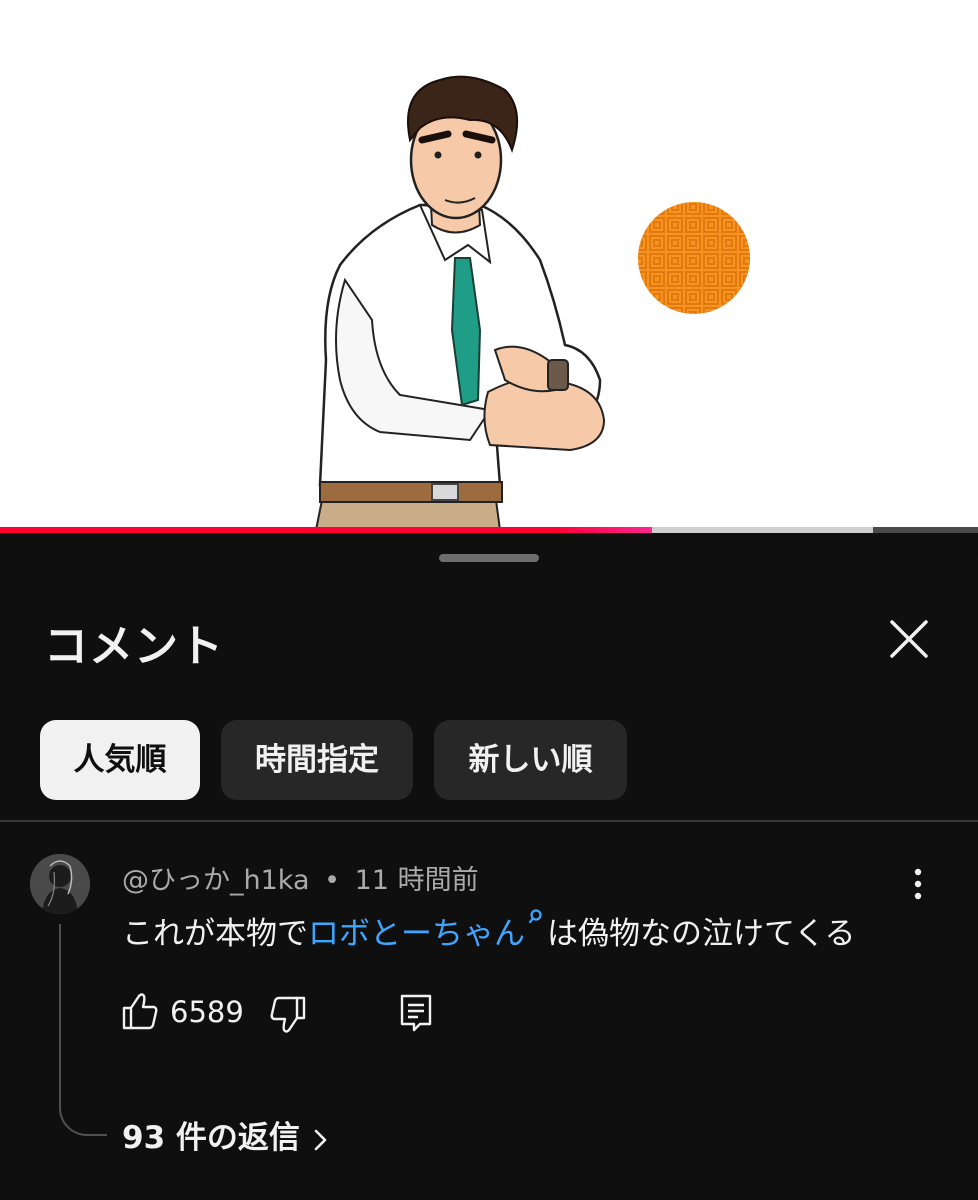 This screenshot has height=1200, width=978. I want to click on close-button, so click(909, 639).